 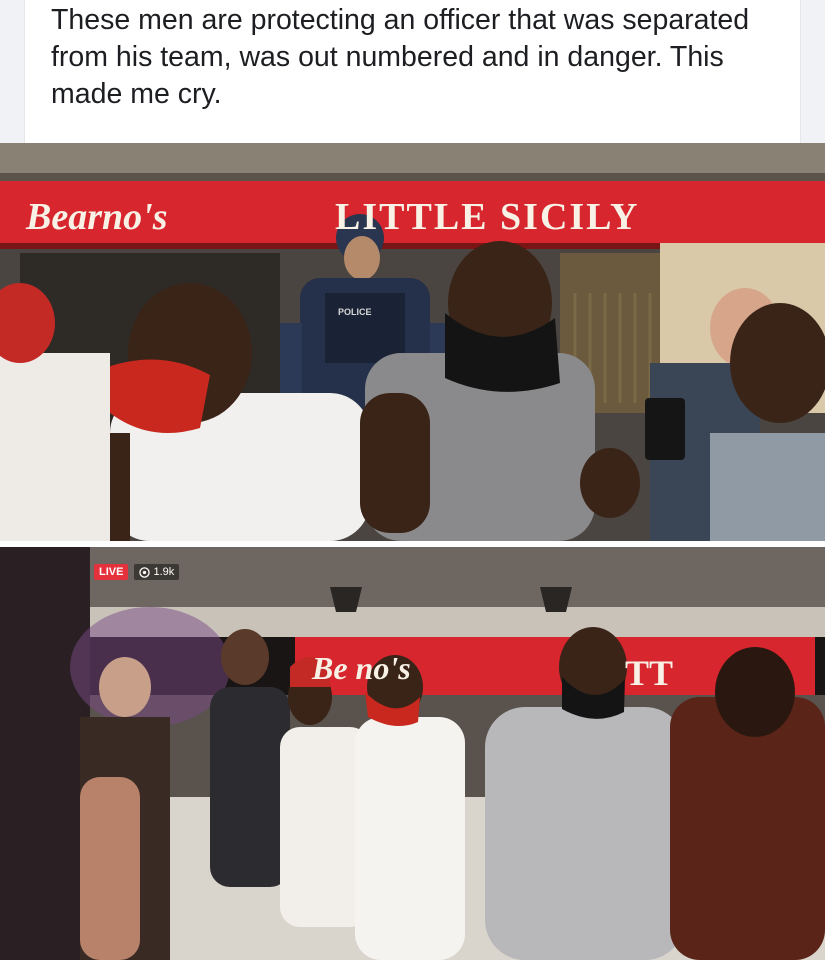 I want to click on sign-brand-partial-text: Be no's, so click(x=361, y=668).